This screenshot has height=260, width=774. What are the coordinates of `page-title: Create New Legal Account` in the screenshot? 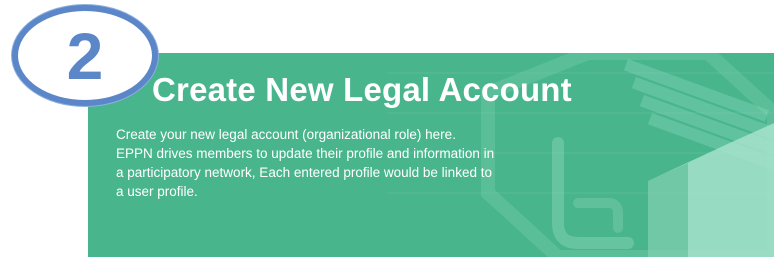 It's located at (362, 89).